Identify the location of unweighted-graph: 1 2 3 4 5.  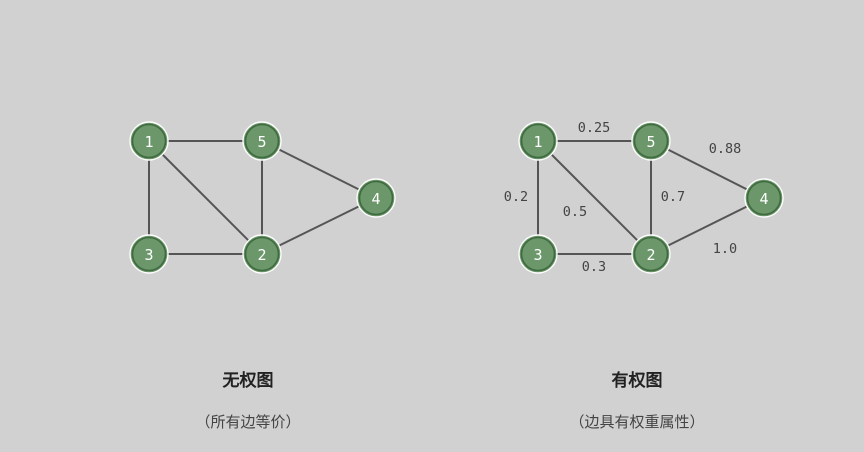
(262, 197).